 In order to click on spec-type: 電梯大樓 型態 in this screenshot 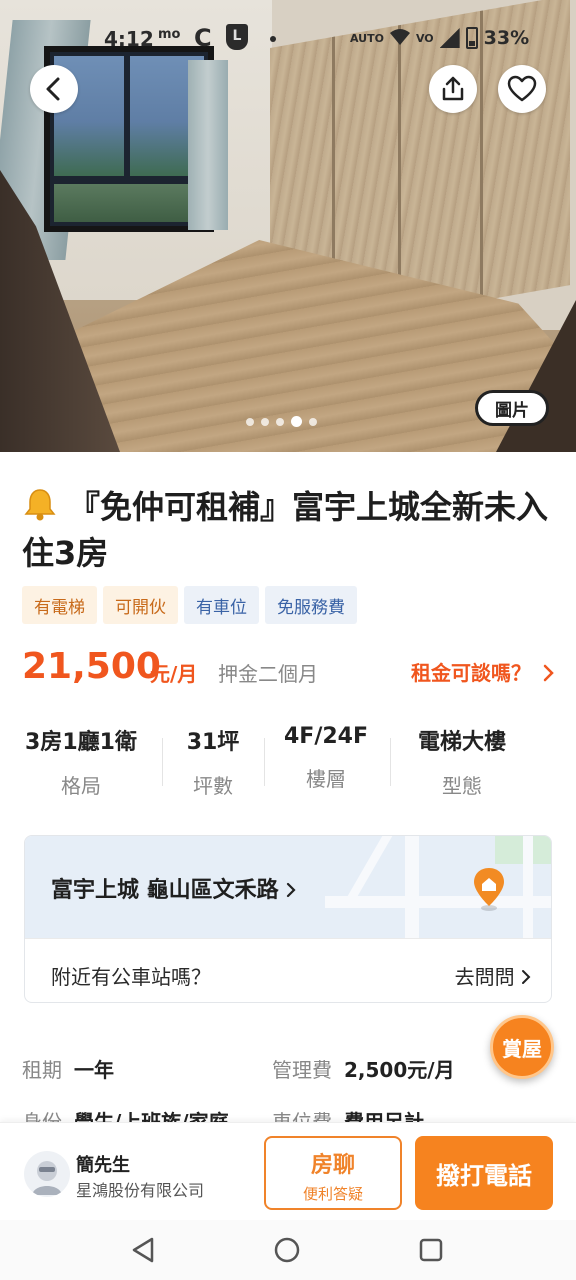, I will do `click(462, 761)`.